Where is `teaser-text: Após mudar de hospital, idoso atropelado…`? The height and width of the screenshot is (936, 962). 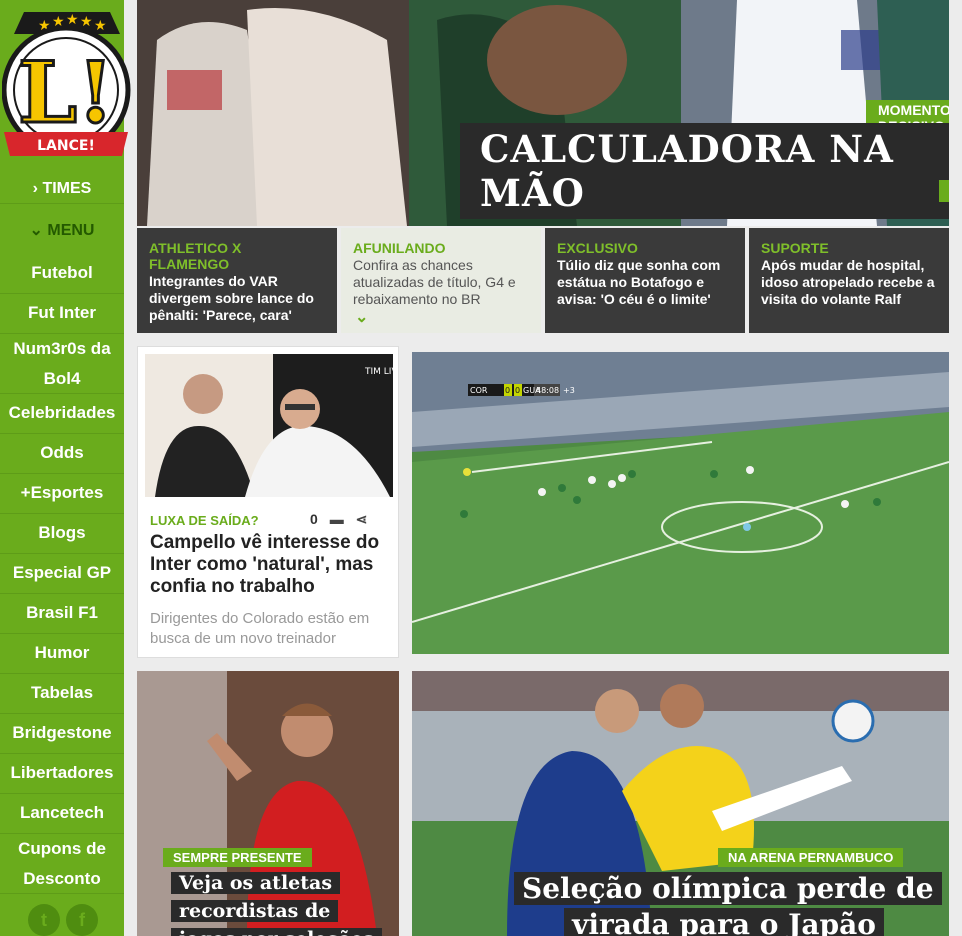 teaser-text: Após mudar de hospital, idoso atropelado… is located at coordinates (848, 282).